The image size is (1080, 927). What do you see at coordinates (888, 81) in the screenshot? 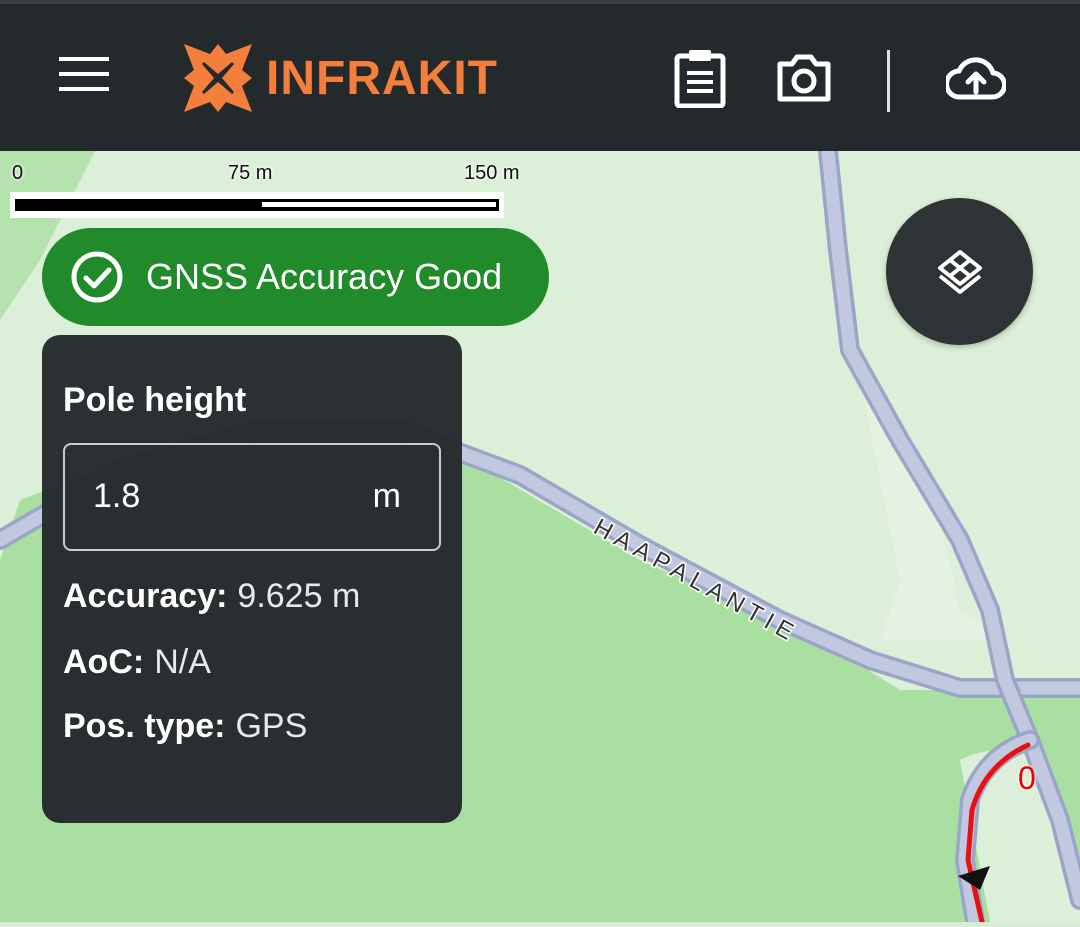
I see `toolbar-divider` at bounding box center [888, 81].